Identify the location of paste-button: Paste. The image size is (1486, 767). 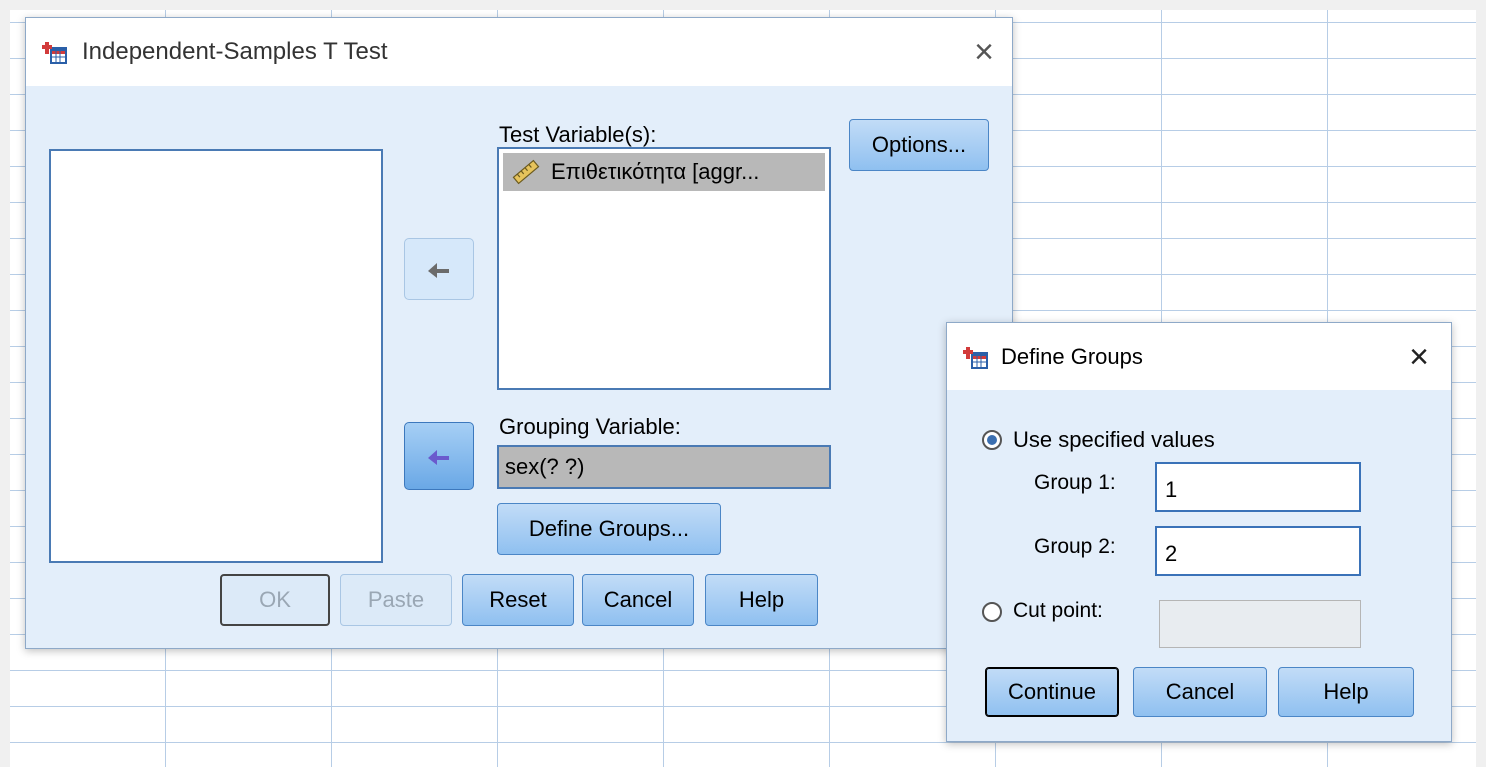
(396, 600).